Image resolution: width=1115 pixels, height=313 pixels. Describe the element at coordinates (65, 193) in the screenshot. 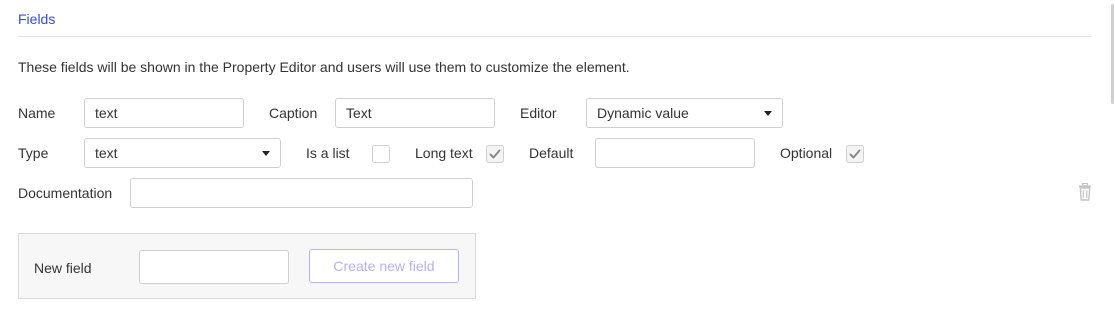

I see `documentation-label: Documentation` at that location.